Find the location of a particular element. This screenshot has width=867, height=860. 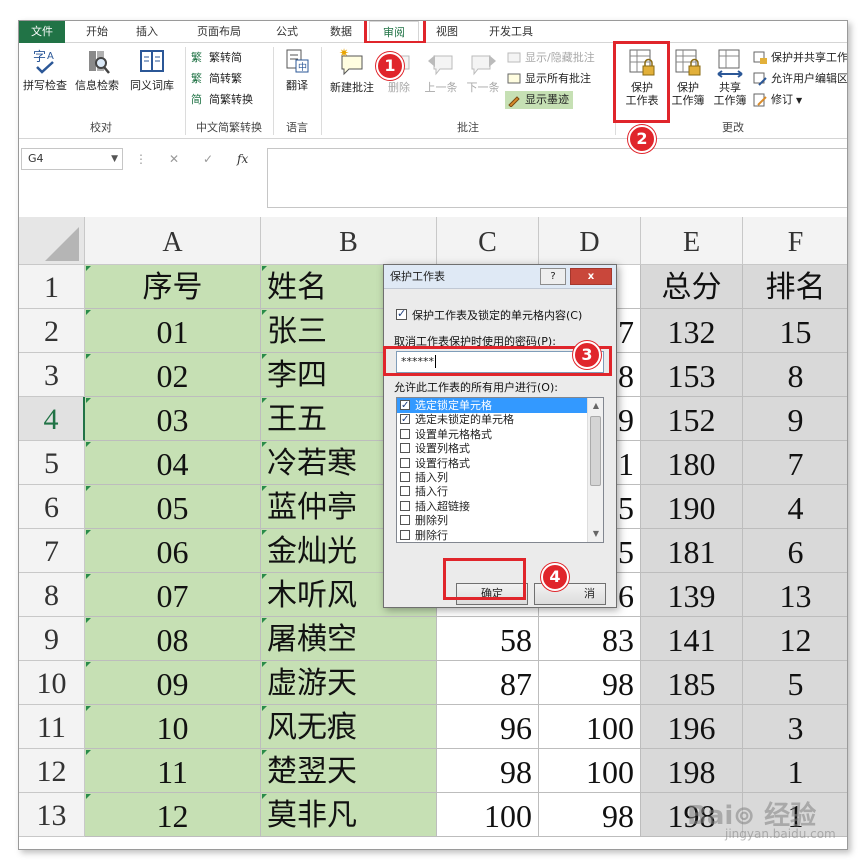

row-header: 5 is located at coordinates (52, 463).